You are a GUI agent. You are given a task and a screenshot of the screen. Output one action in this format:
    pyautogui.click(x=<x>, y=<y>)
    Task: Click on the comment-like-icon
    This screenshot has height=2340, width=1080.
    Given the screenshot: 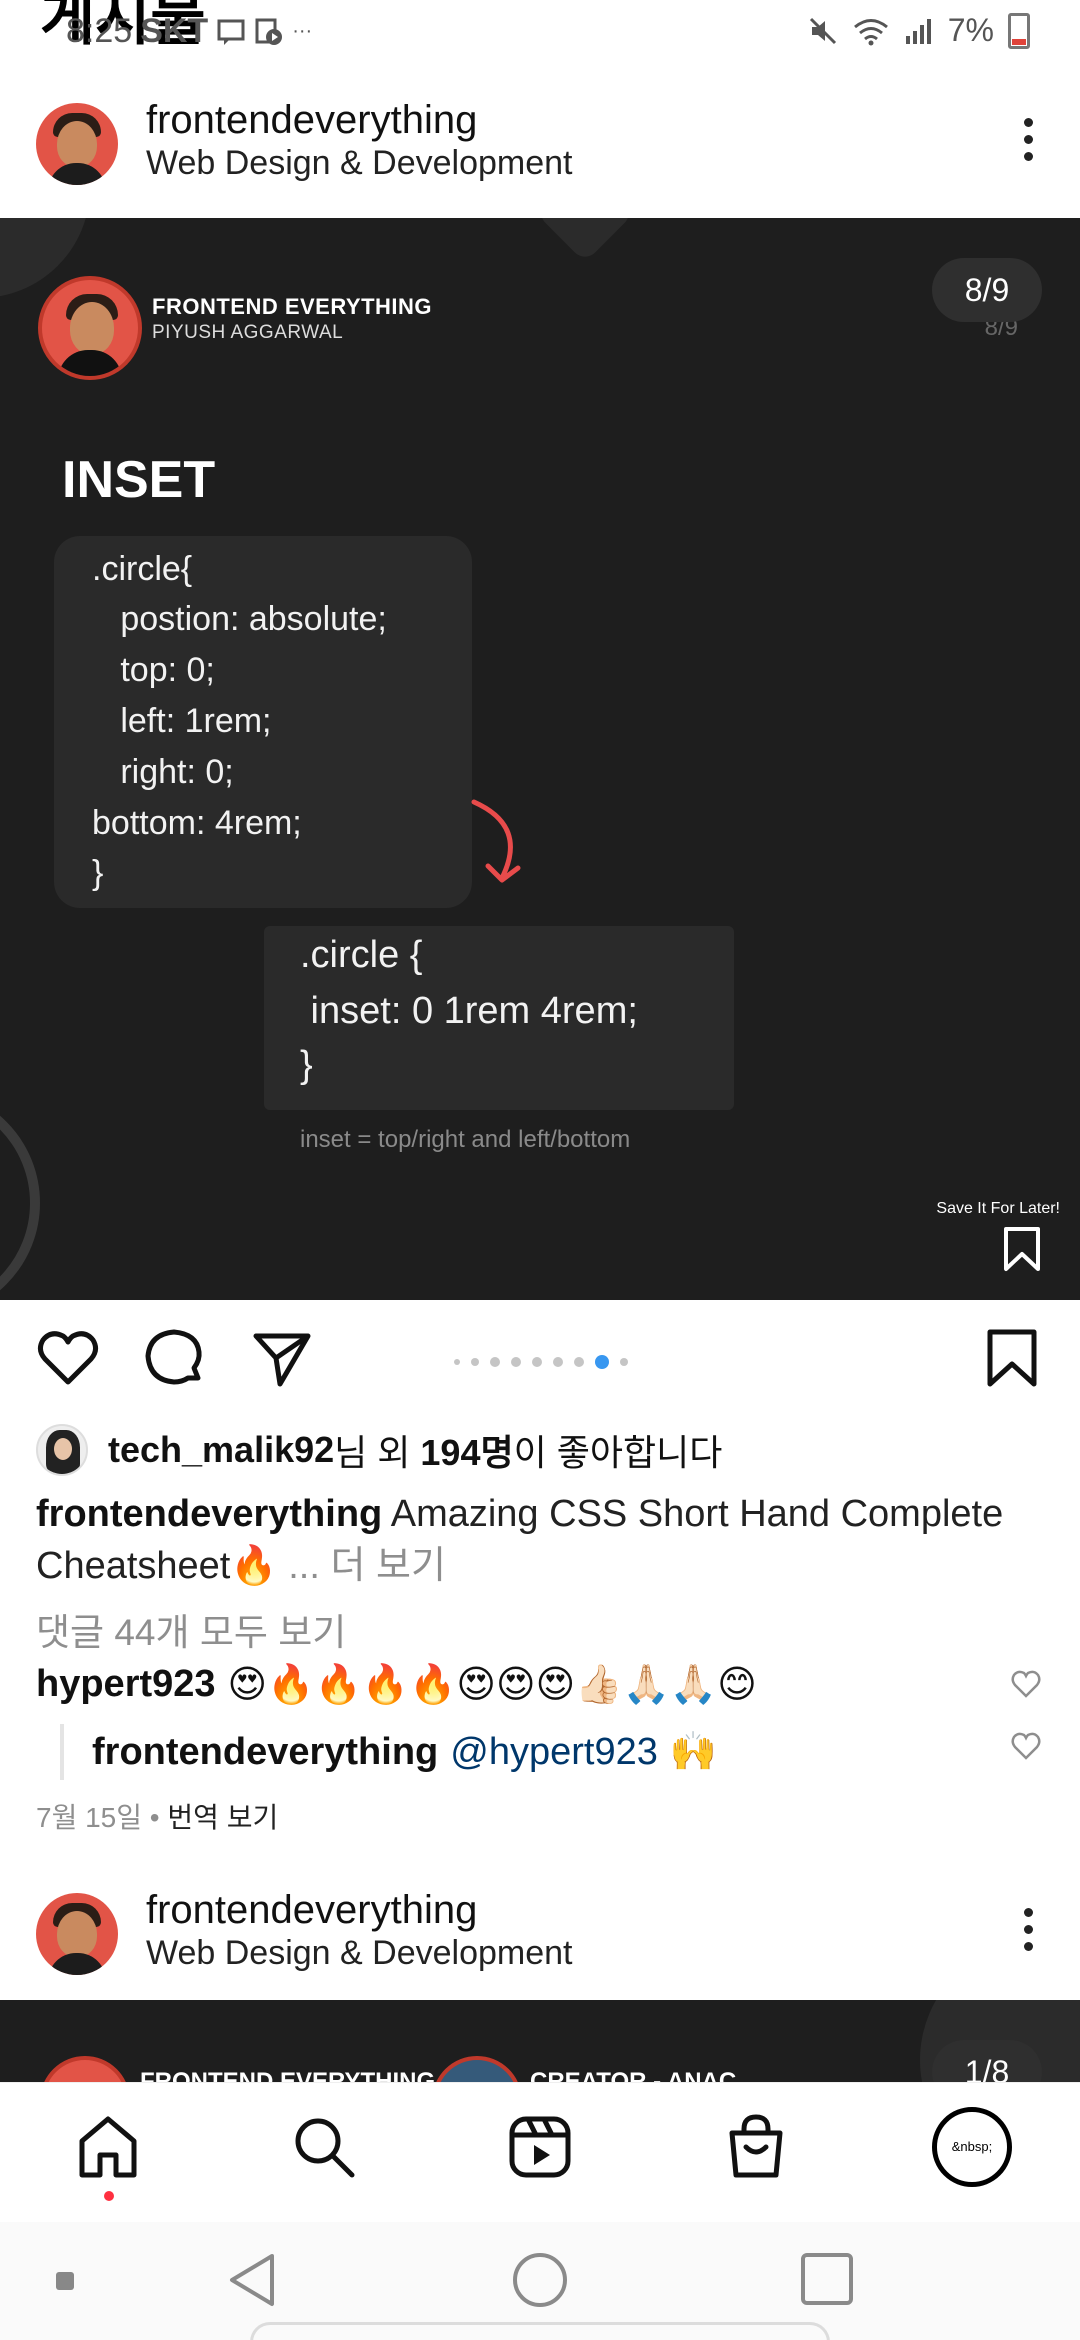 What is the action you would take?
    pyautogui.click(x=1026, y=1684)
    